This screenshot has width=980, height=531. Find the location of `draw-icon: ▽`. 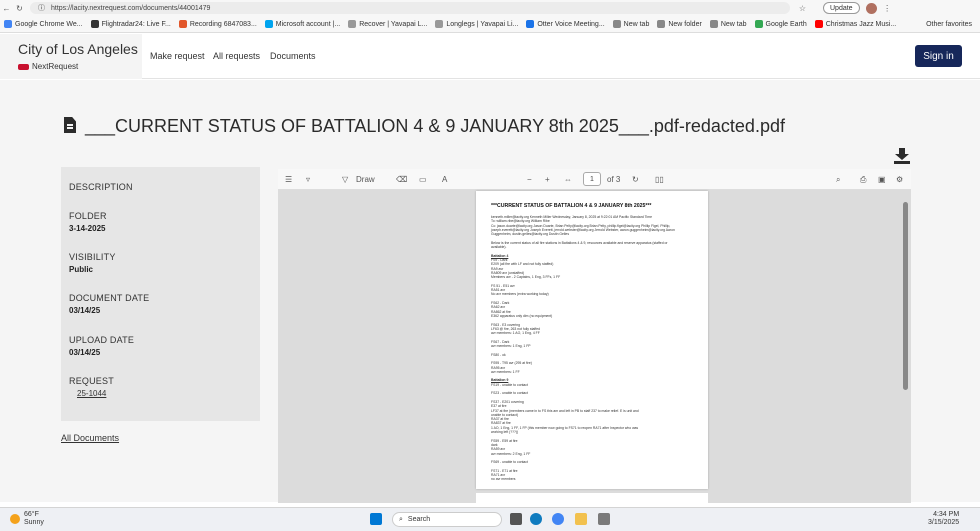

draw-icon: ▽ is located at coordinates (345, 179).